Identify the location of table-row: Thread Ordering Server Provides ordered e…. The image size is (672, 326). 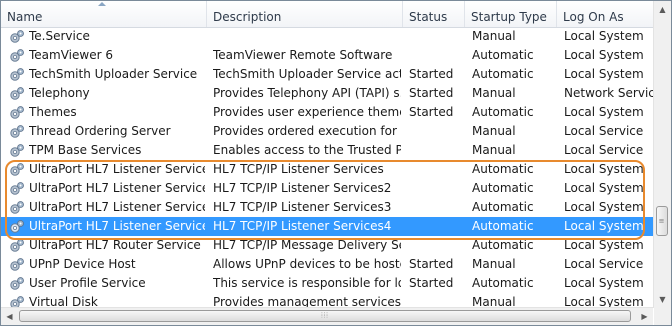
(327, 131).